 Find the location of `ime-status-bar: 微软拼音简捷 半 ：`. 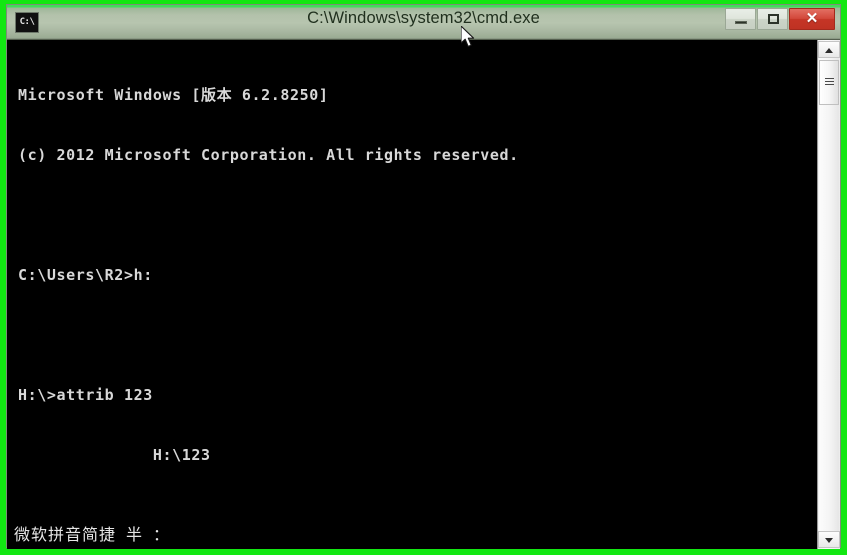

ime-status-bar: 微软拼音简捷 半 ： is located at coordinates (97, 533).